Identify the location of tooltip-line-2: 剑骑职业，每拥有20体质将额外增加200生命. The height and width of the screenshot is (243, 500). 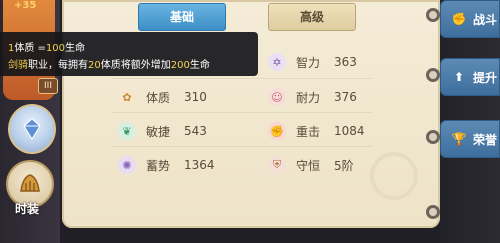
(109, 63).